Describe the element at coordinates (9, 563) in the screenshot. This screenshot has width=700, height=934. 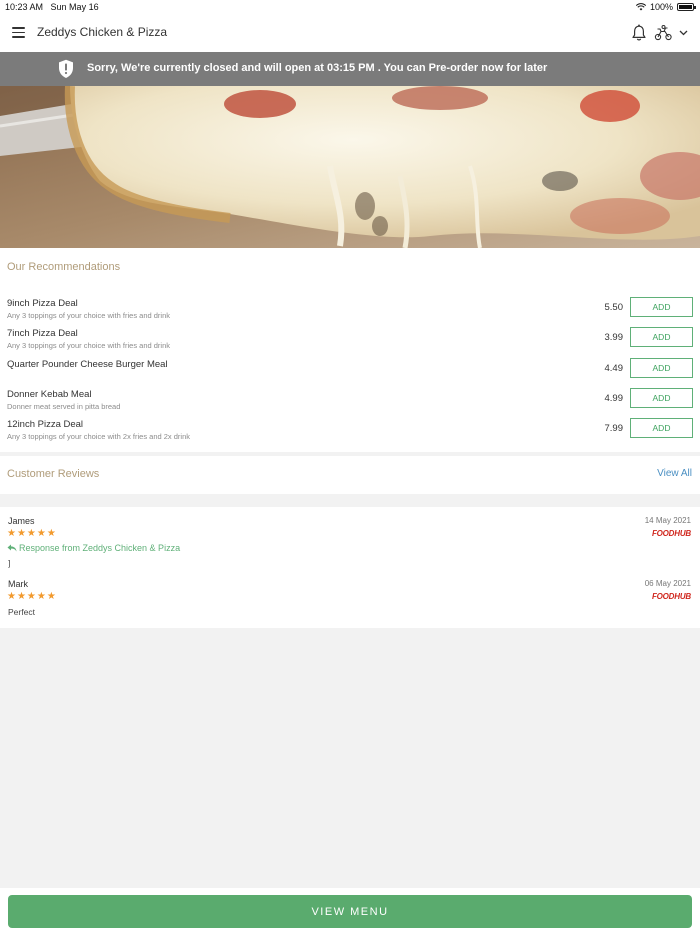
I see `review-text: ]` at that location.